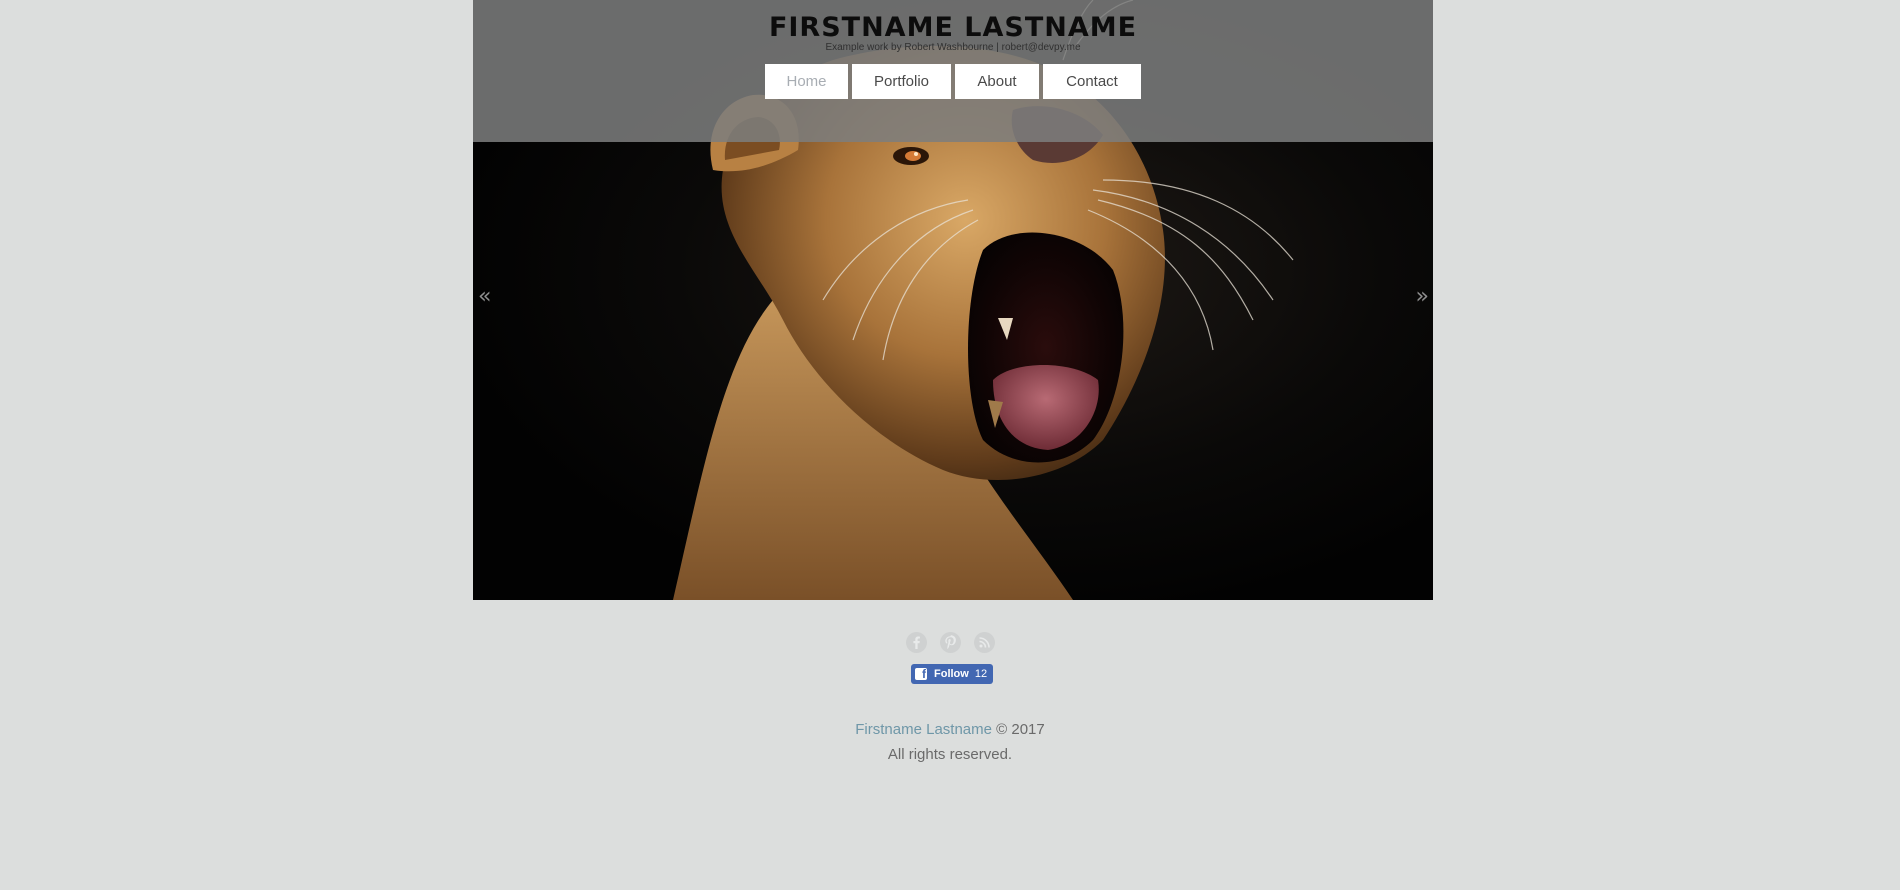 The height and width of the screenshot is (890, 1900). I want to click on site-title: FIRSTNAME LASTNAME, so click(953, 27).